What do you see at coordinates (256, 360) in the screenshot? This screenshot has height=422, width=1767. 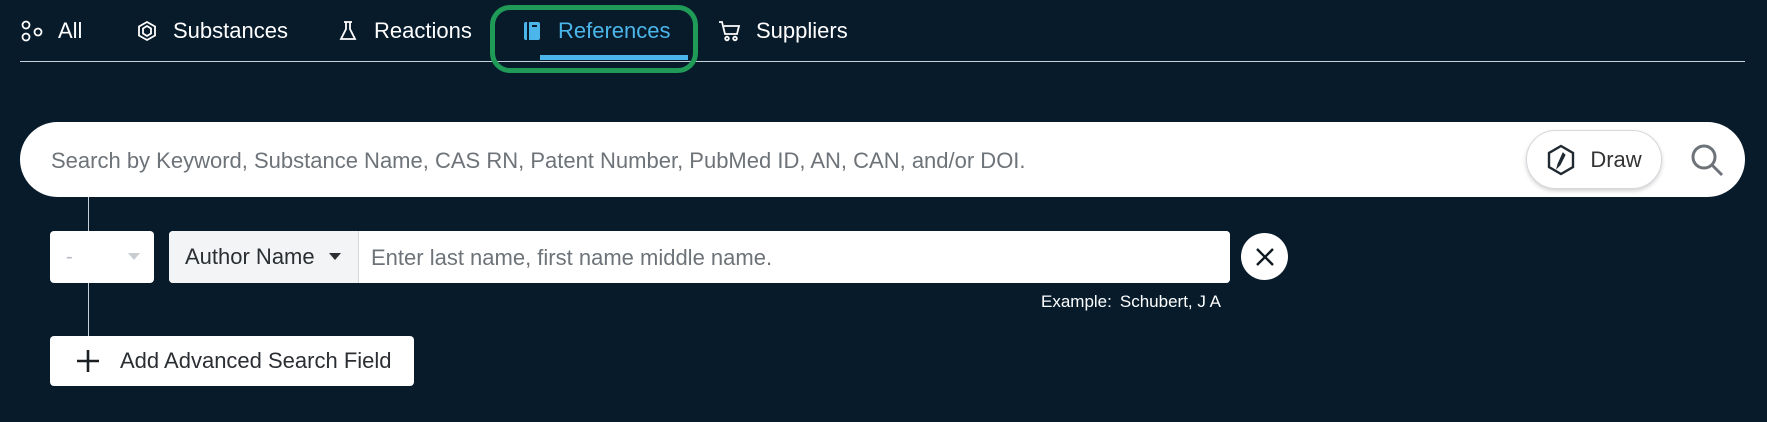 I see `add-field-label: Add Advanced Search Field` at bounding box center [256, 360].